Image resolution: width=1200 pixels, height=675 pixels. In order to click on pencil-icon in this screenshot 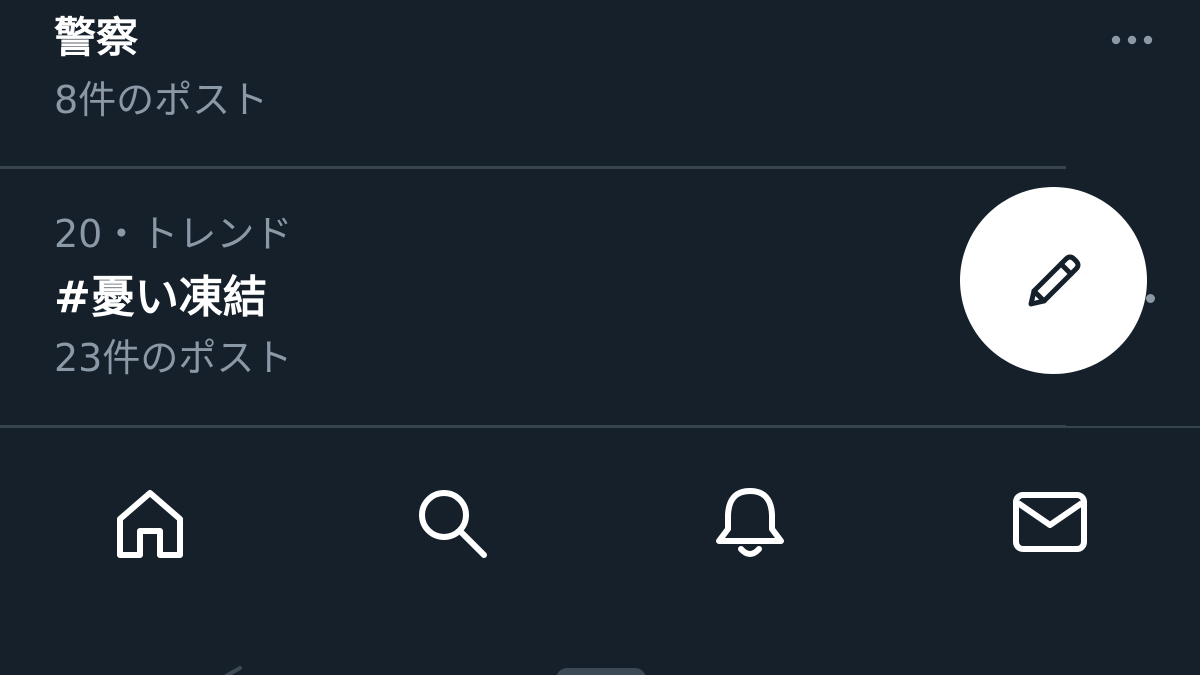, I will do `click(1054, 280)`.